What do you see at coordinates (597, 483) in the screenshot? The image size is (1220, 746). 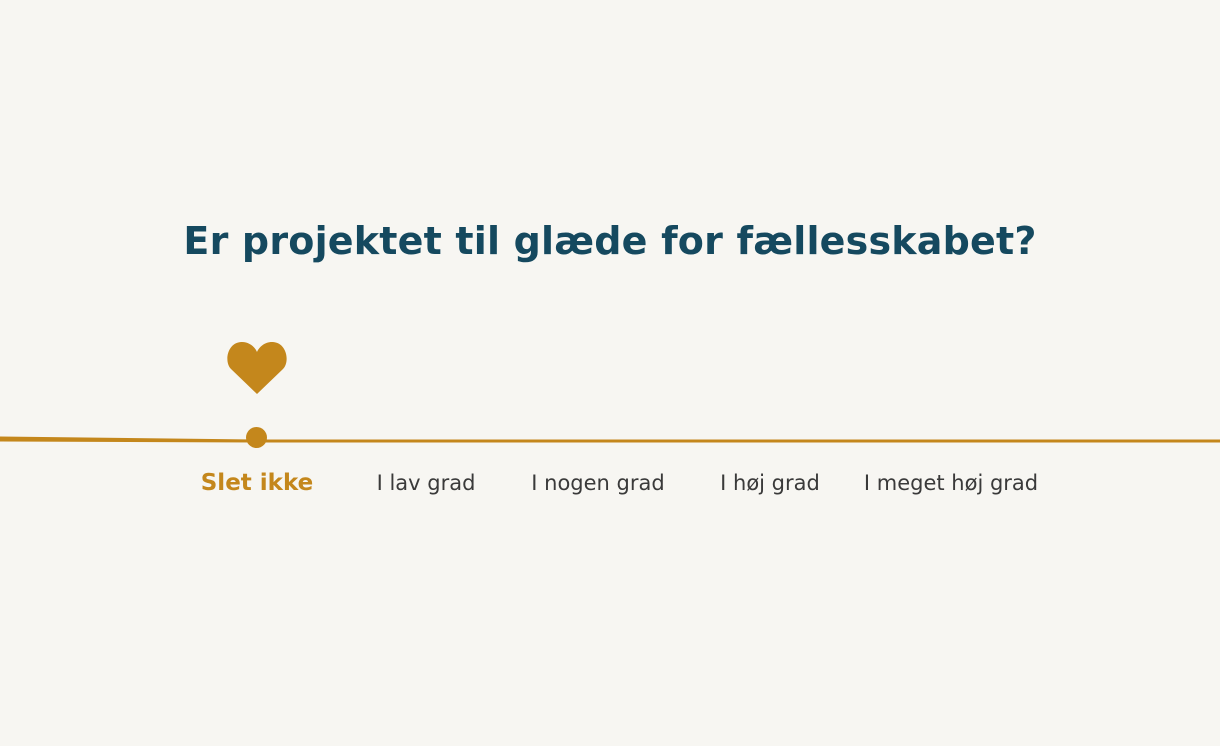 I see `scale-option-i-nogen-grad: I nogen grad` at bounding box center [597, 483].